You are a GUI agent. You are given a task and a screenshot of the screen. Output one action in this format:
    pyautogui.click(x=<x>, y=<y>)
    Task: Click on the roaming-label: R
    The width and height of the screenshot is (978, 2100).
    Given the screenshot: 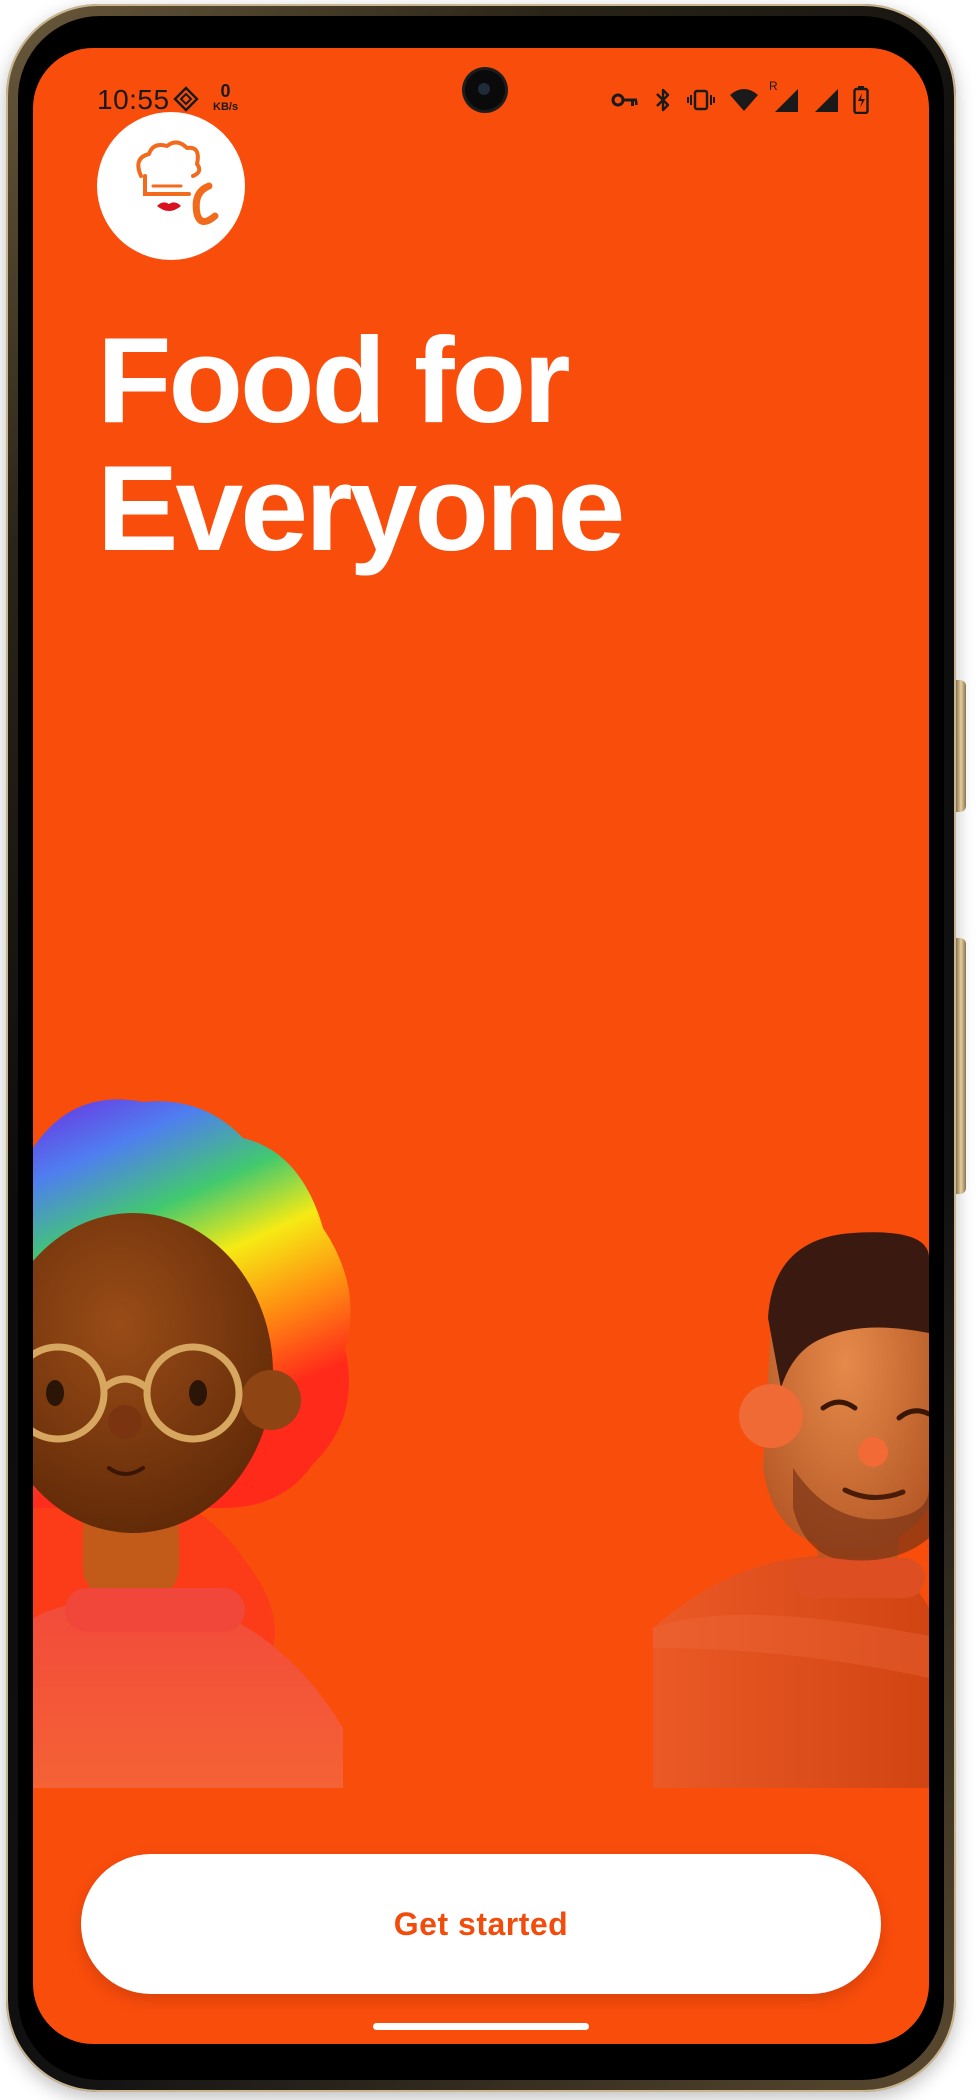 What is the action you would take?
    pyautogui.click(x=773, y=86)
    